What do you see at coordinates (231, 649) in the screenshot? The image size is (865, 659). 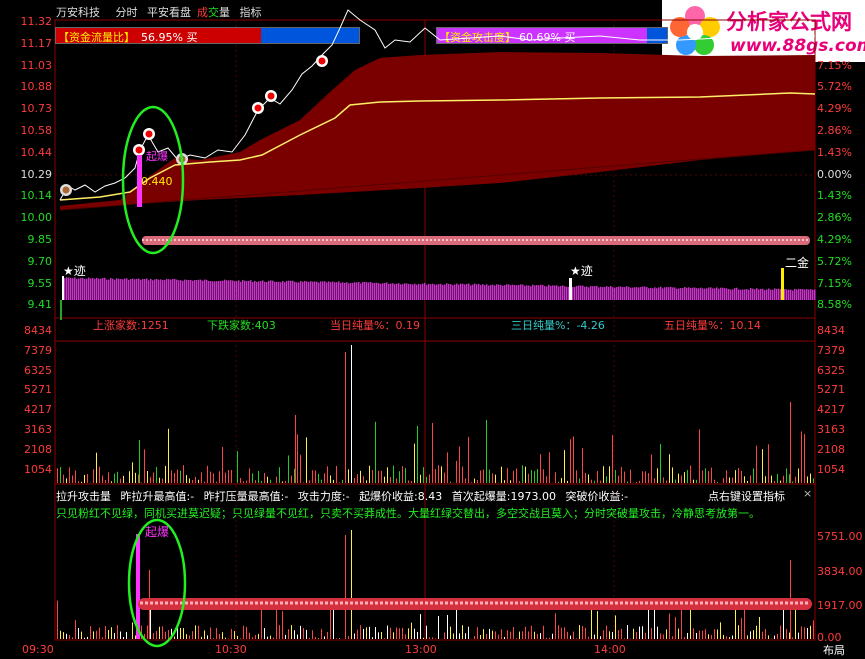 I see `time-1030: 10:30` at bounding box center [231, 649].